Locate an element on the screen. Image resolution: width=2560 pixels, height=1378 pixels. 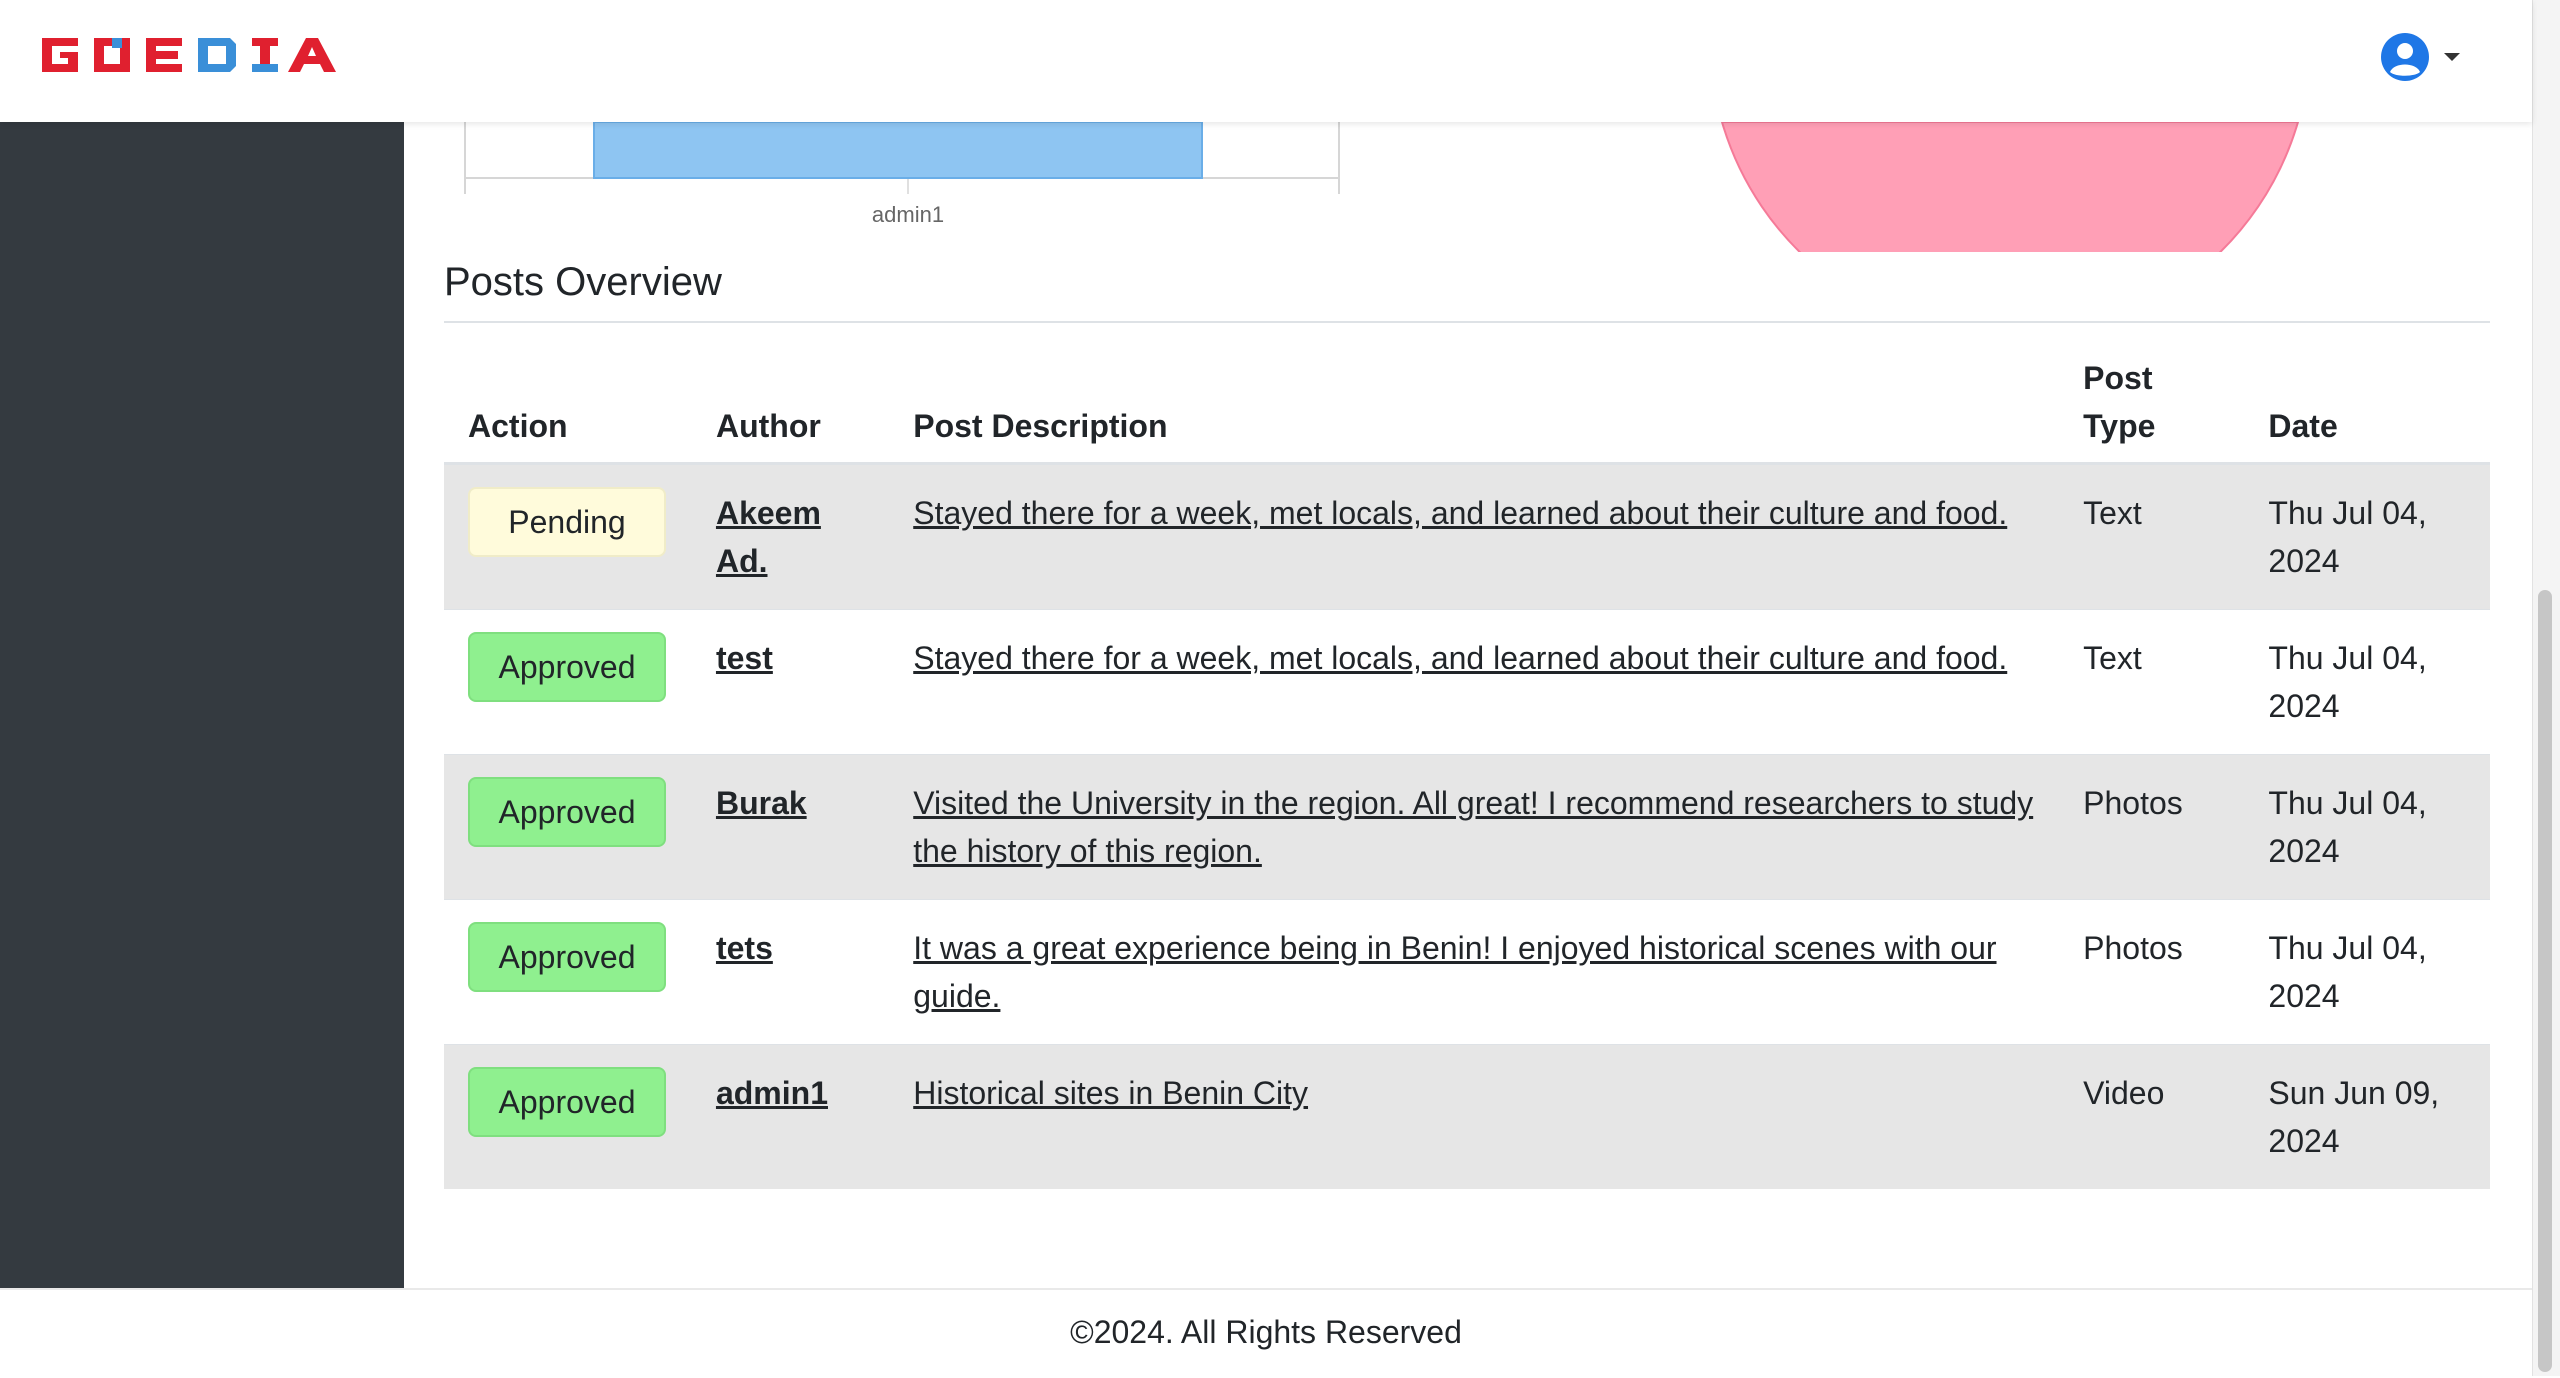
bar-admin1 is located at coordinates (898, 150).